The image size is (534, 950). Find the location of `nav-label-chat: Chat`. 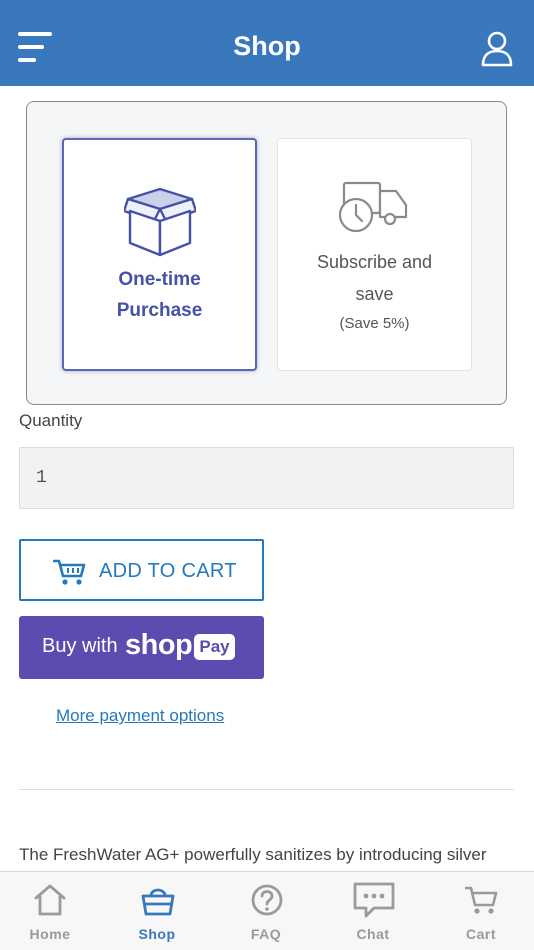

nav-label-chat: Chat is located at coordinates (373, 934).